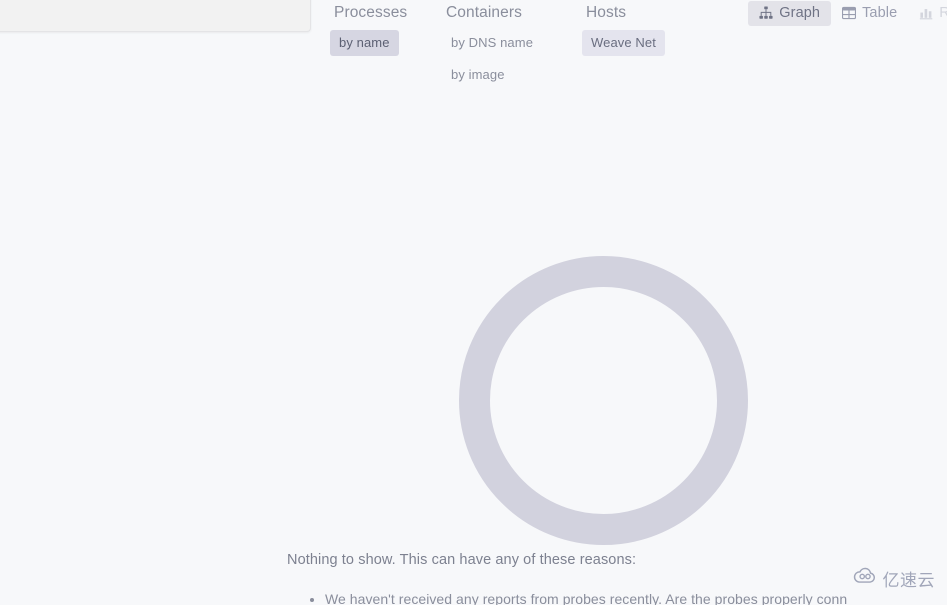  I want to click on topology-option-by-dns-name: by DNS name, so click(492, 43).